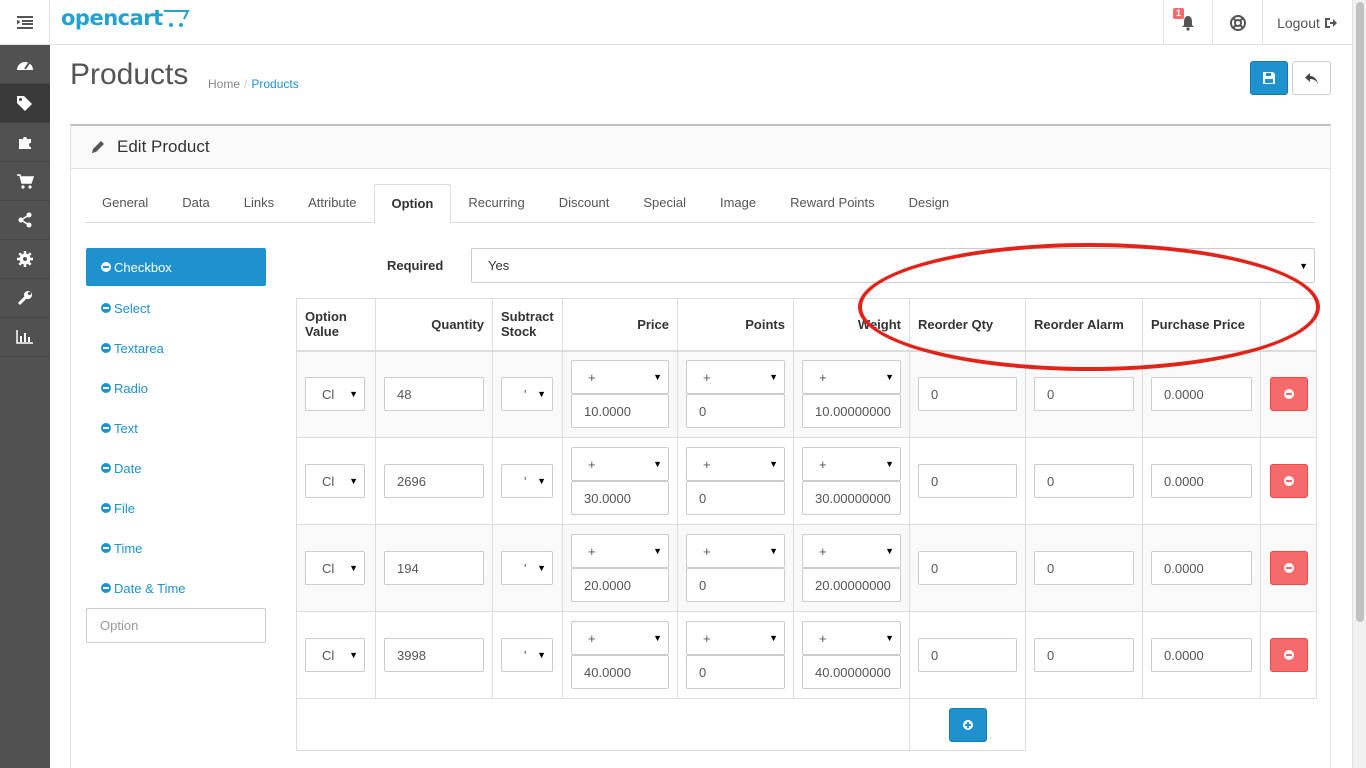 This screenshot has height=768, width=1366. I want to click on quantity-input: 194, so click(434, 568).